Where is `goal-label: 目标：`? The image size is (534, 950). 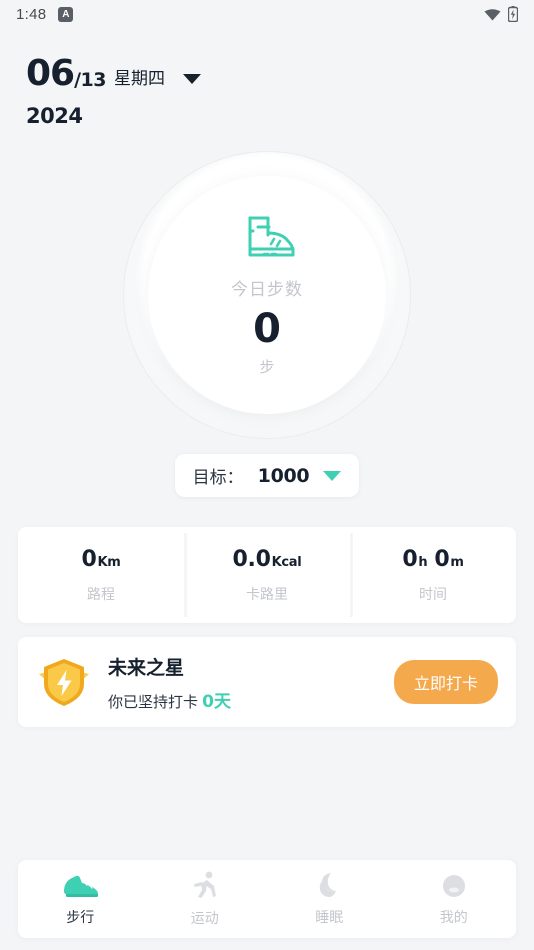
goal-label: 目标： is located at coordinates (218, 477).